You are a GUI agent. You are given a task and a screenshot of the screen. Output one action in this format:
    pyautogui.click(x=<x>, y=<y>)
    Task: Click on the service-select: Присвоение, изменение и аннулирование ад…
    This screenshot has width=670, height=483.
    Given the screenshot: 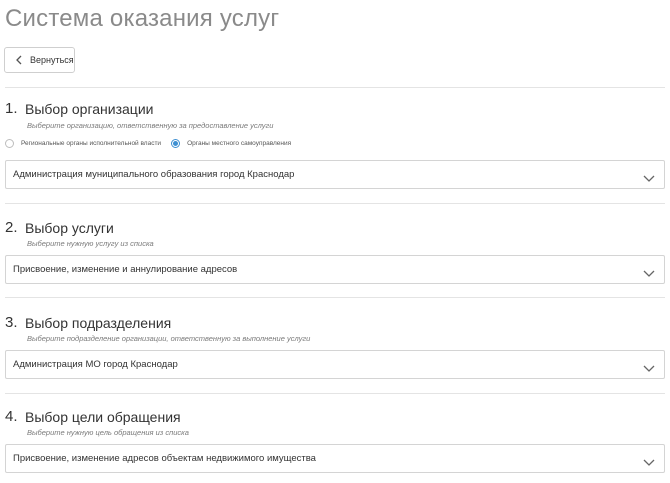 What is the action you would take?
    pyautogui.click(x=335, y=269)
    